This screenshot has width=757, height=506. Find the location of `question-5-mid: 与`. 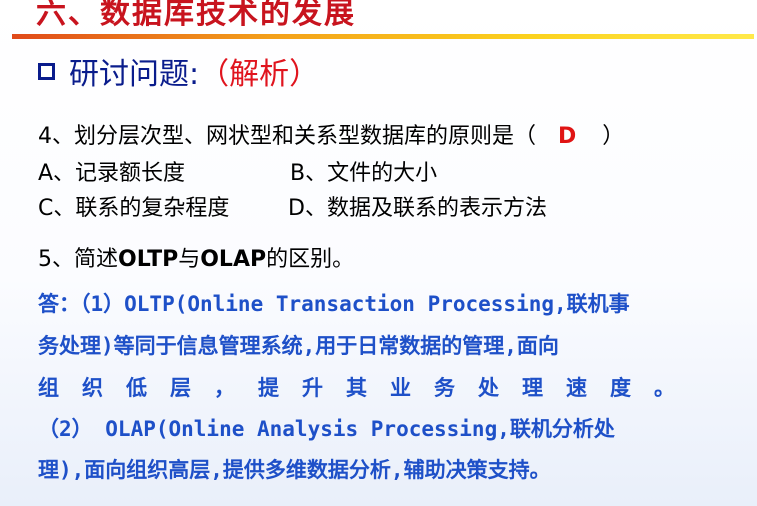

question-5-mid: 与 is located at coordinates (189, 259).